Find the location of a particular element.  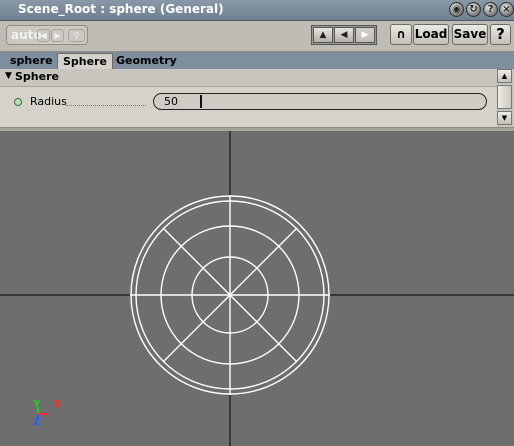

axis-gizmo: Y X Z is located at coordinates (46, 413).